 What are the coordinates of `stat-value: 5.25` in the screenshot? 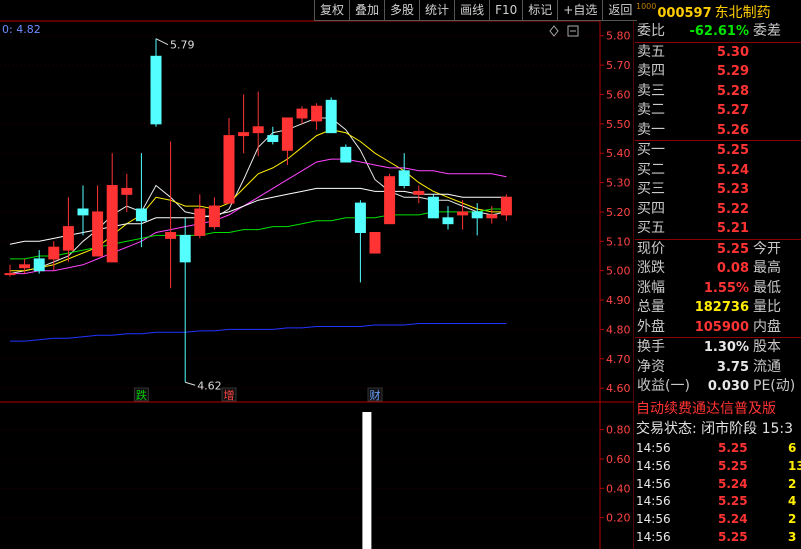 It's located at (732, 249).